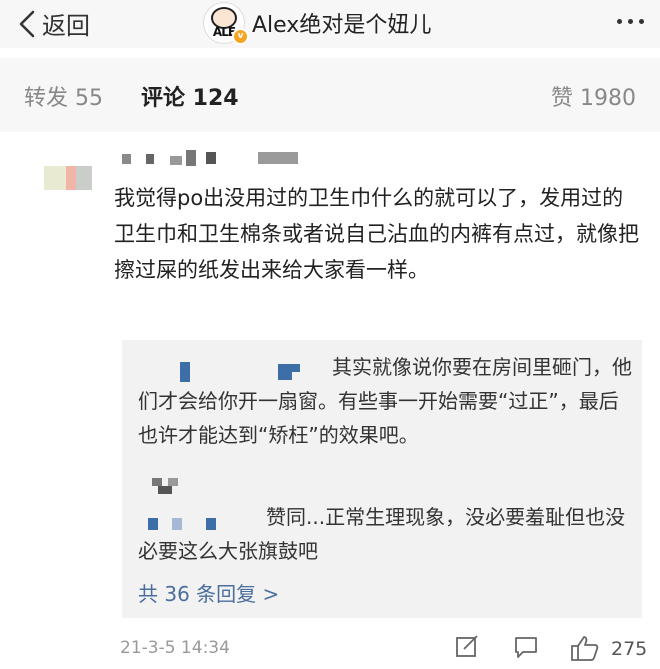  What do you see at coordinates (526, 649) in the screenshot?
I see `comment-bubble-icon` at bounding box center [526, 649].